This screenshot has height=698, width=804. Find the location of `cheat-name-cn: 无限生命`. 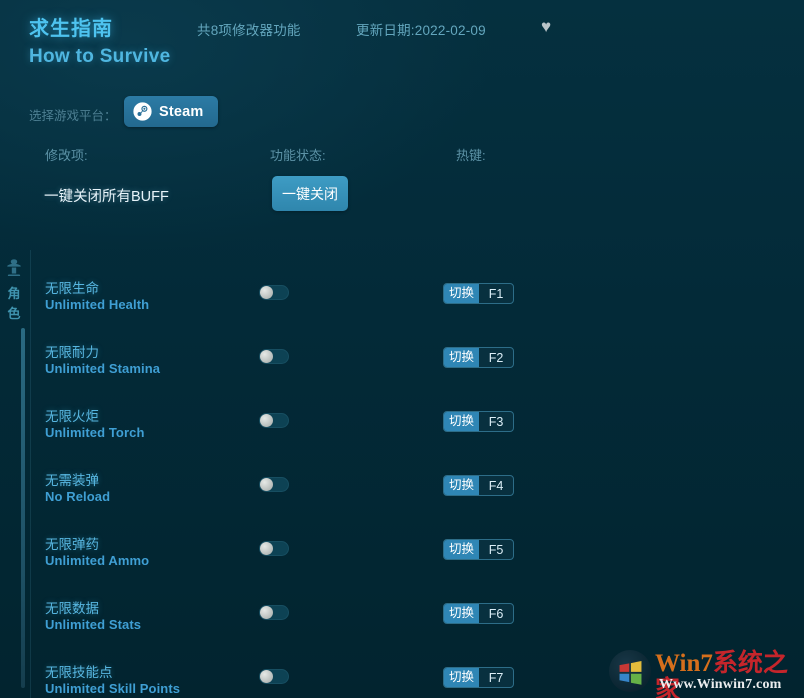

cheat-name-cn: 无限生命 is located at coordinates (72, 288).